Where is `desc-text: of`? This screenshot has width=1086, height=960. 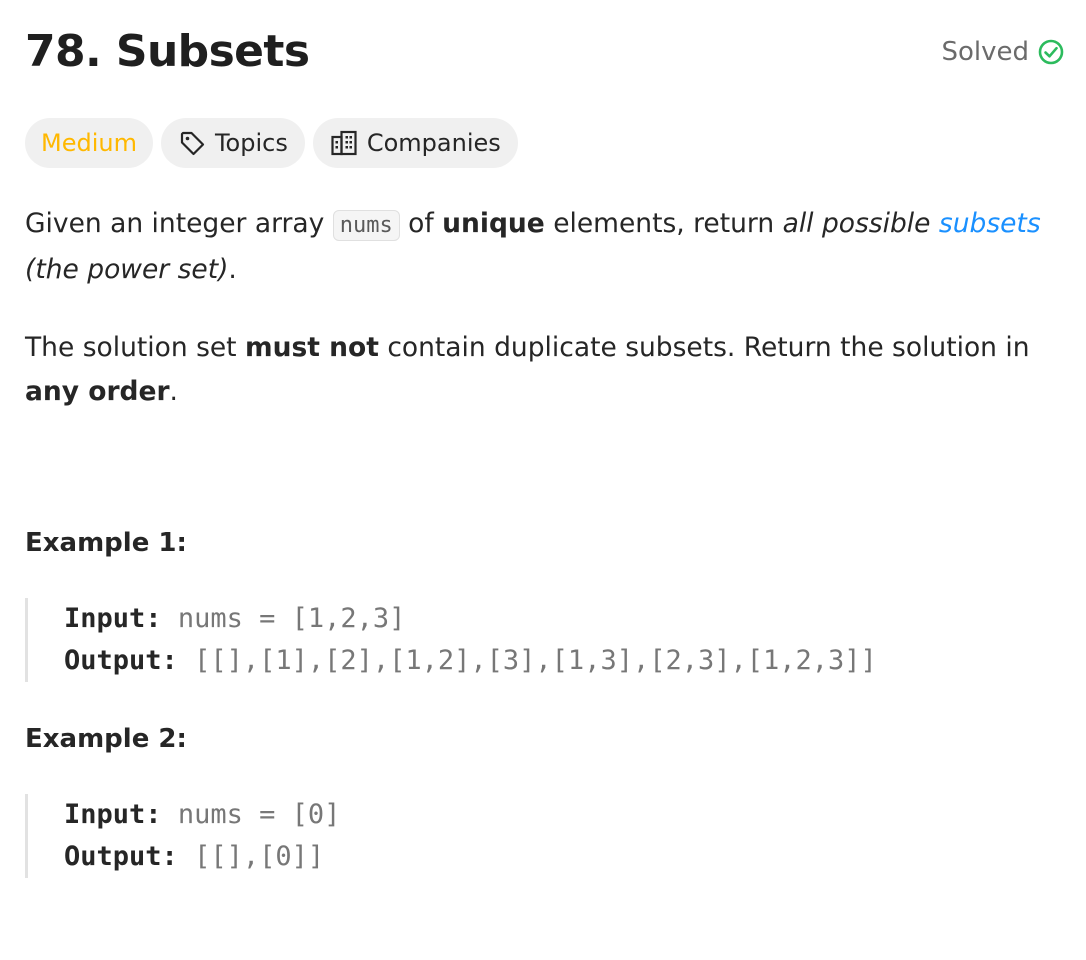 desc-text: of is located at coordinates (421, 223).